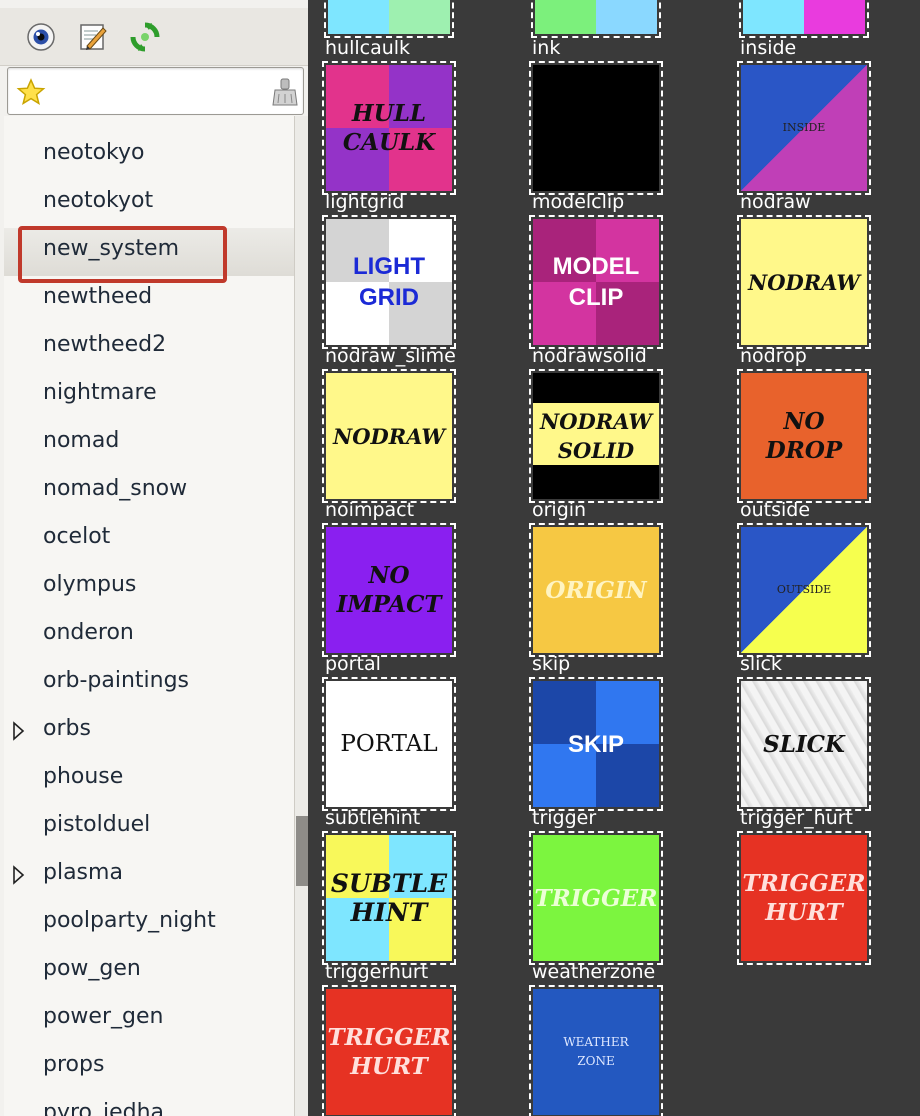 This screenshot has width=920, height=1116. I want to click on texture-name-label: portal, so click(353, 664).